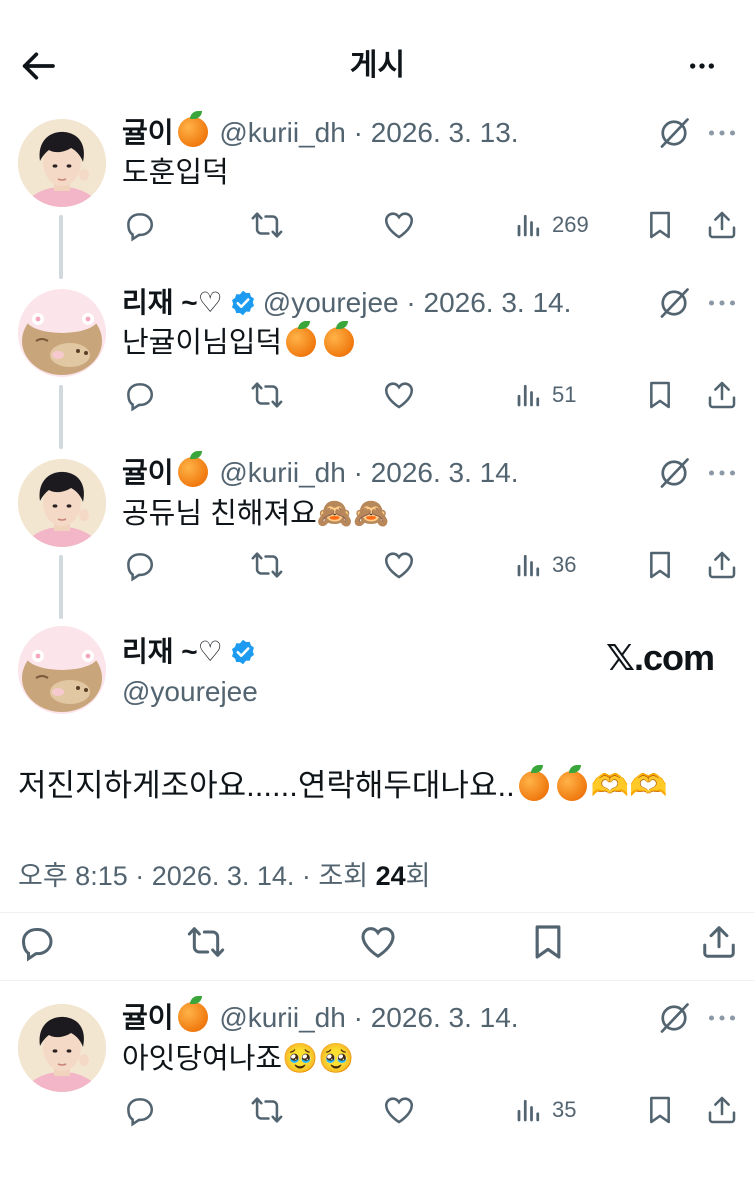 The height and width of the screenshot is (1200, 755). Describe the element at coordinates (219, 514) in the screenshot. I see `tweet-text: 공듀님 친해져요` at that location.